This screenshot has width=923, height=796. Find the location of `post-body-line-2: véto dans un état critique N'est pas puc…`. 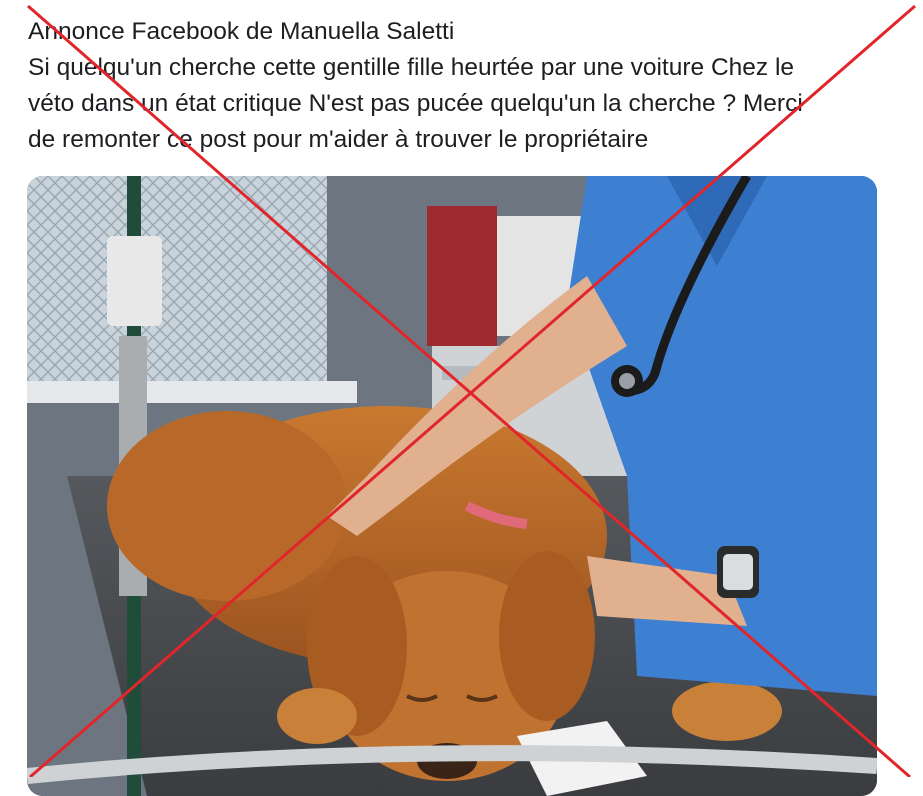

post-body-line-2: véto dans un état critique N'est pas puc… is located at coordinates (415, 103).